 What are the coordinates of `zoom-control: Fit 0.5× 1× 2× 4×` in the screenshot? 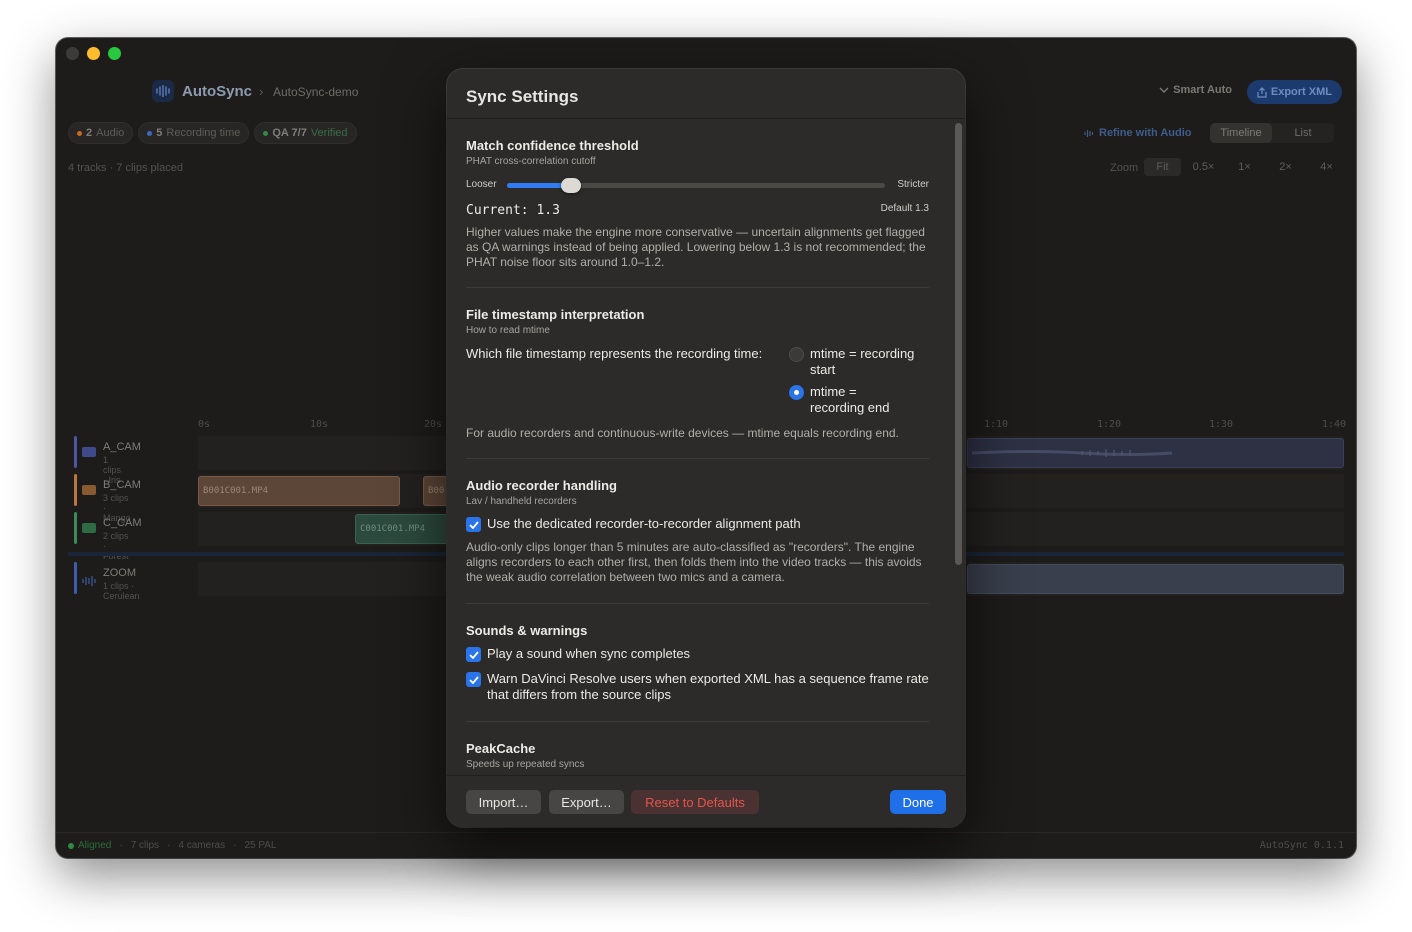 It's located at (1244, 167).